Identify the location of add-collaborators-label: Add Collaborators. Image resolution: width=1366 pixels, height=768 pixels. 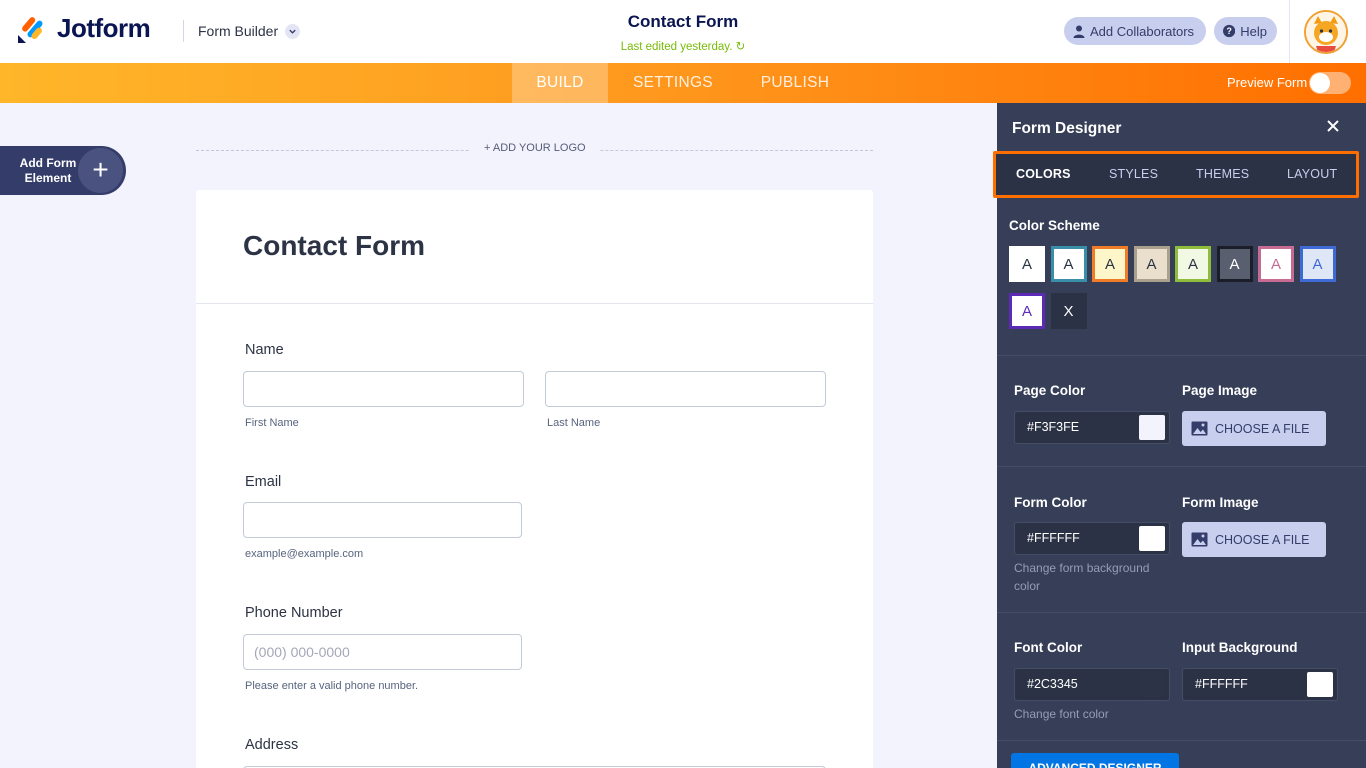
(1142, 31).